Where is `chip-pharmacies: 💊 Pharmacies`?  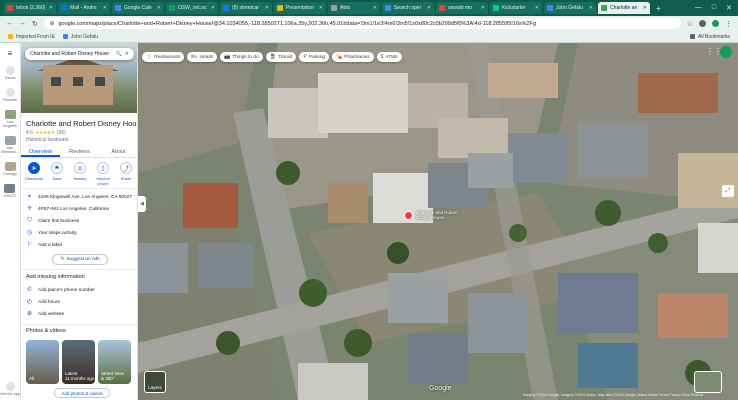
chip-pharmacies: 💊 Pharmacies is located at coordinates (353, 57).